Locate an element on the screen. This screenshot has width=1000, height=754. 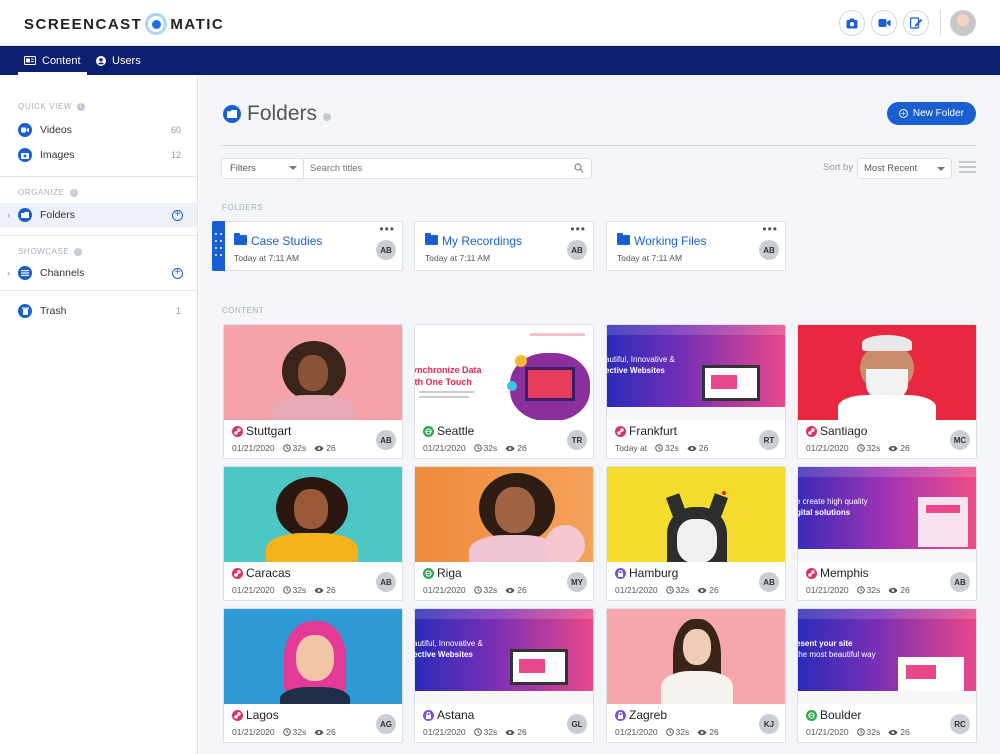
add-channel-icon: + is located at coordinates (177, 273).